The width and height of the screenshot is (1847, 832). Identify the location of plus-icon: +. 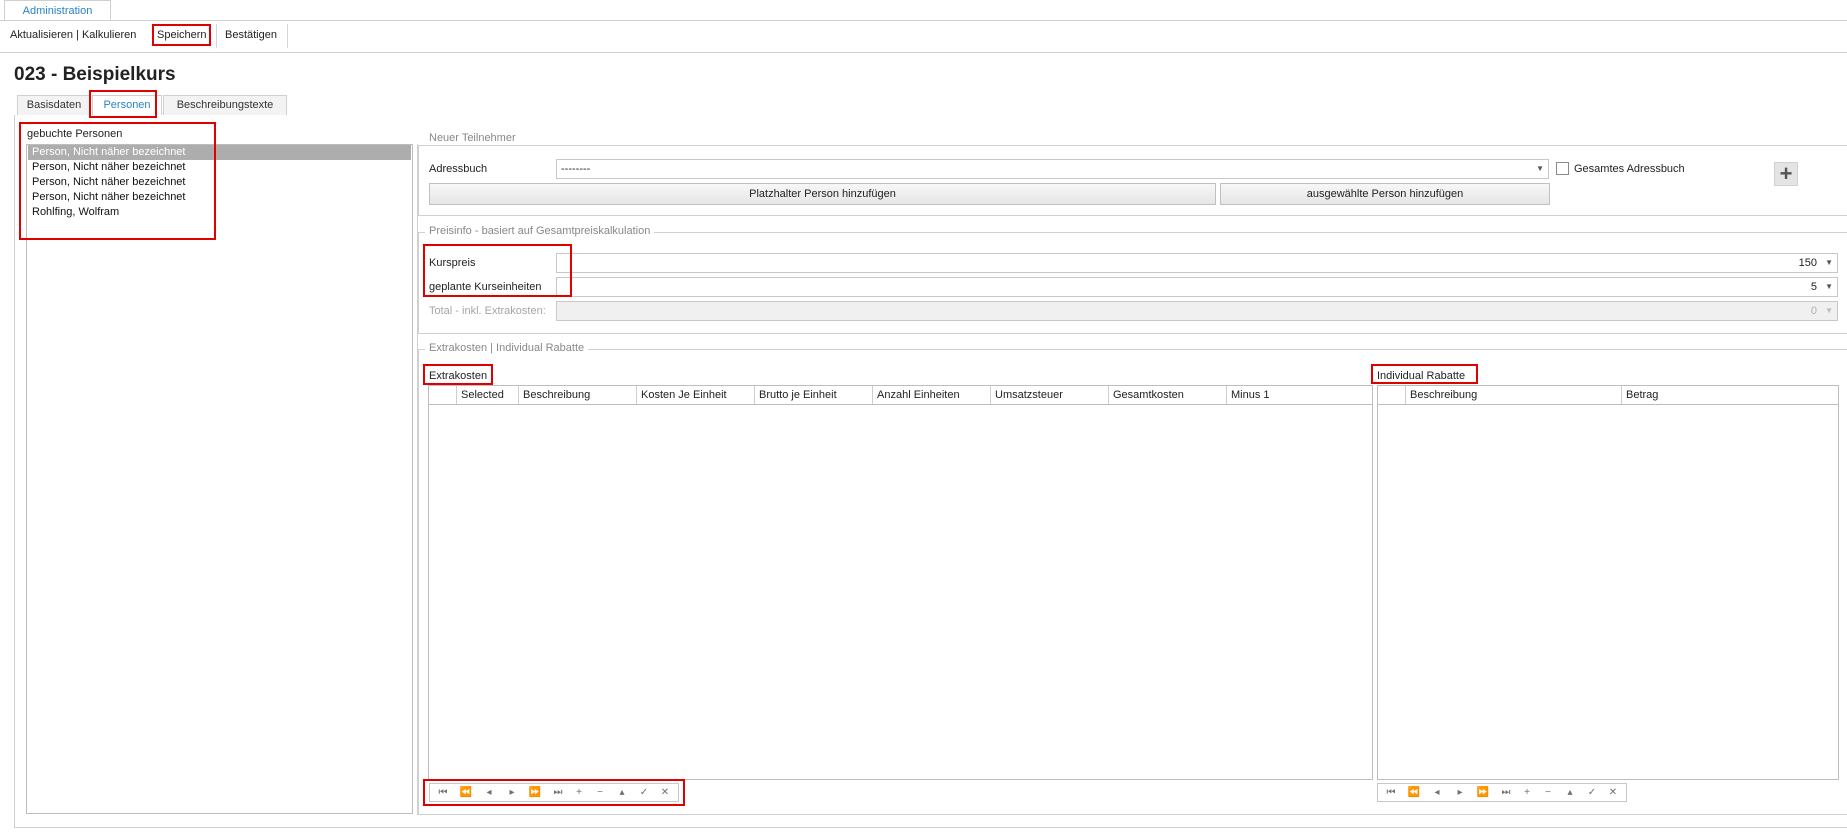
(1786, 174).